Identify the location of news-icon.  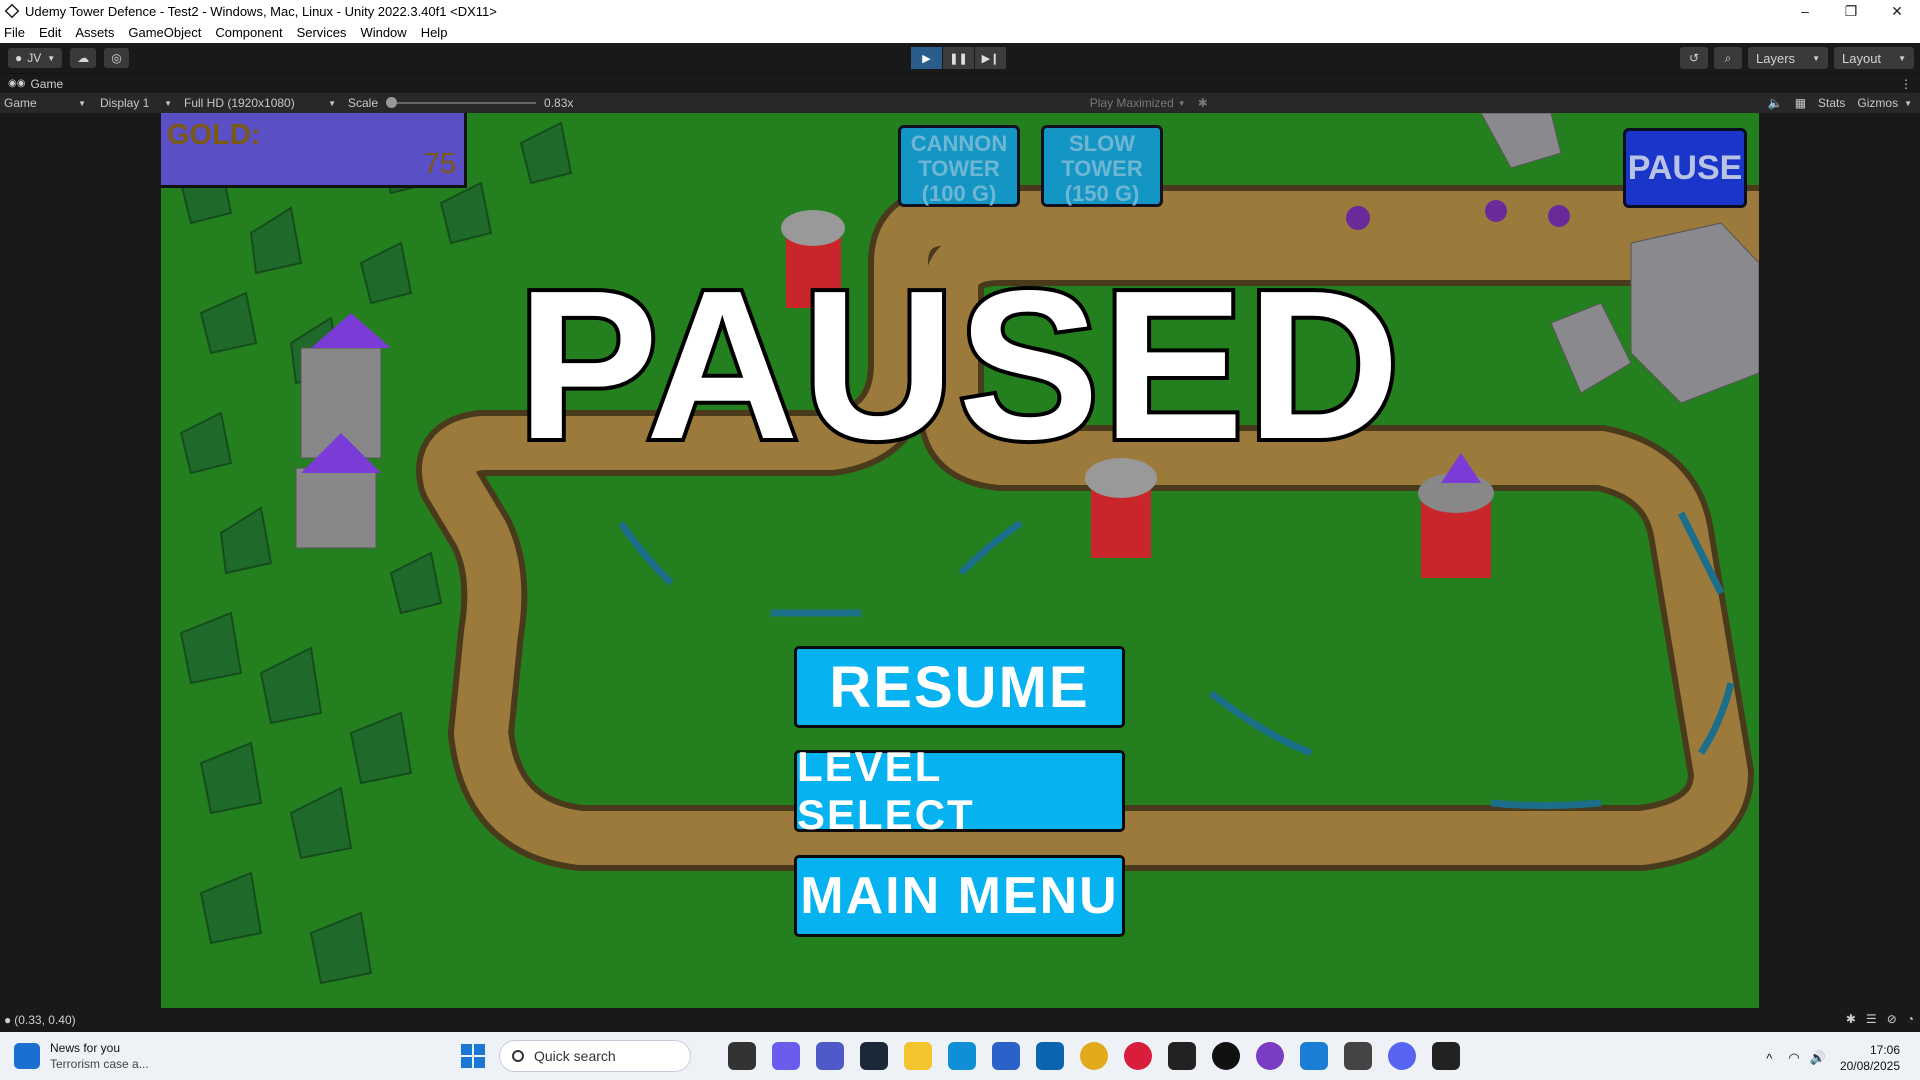
(27, 1056).